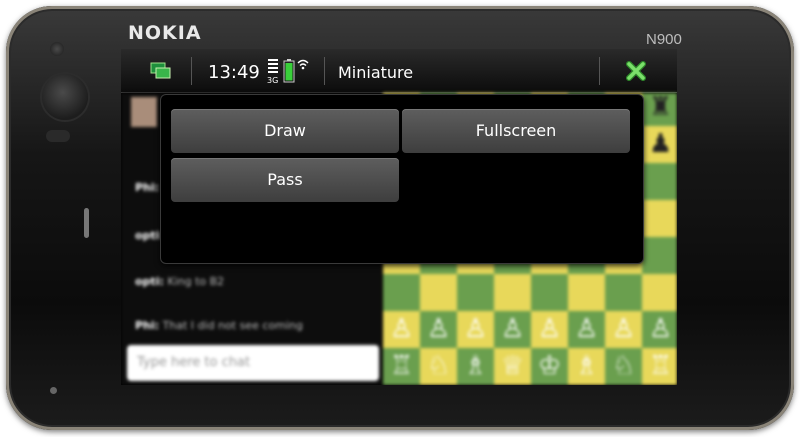 Image resolution: width=800 pixels, height=437 pixels. I want to click on chat-message: opti: King to B2, so click(180, 281).